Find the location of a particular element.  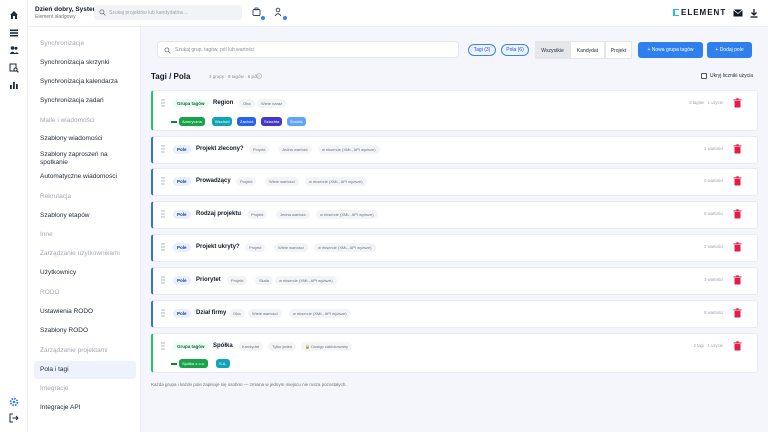

filter-fields: Pola (6) is located at coordinates (515, 50).